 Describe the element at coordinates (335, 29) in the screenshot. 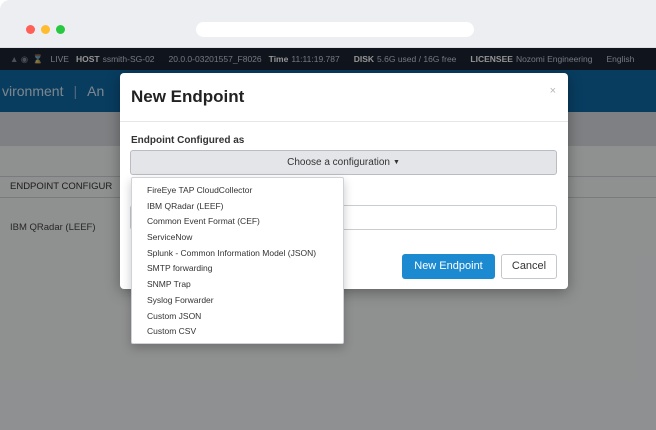

I see `address-bar` at that location.